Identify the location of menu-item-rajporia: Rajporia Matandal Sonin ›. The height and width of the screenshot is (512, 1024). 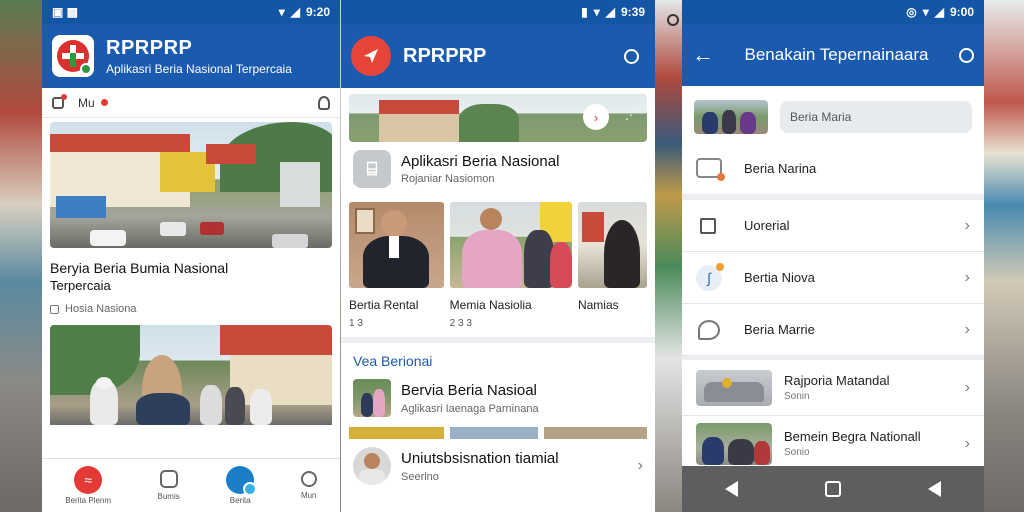
(833, 388).